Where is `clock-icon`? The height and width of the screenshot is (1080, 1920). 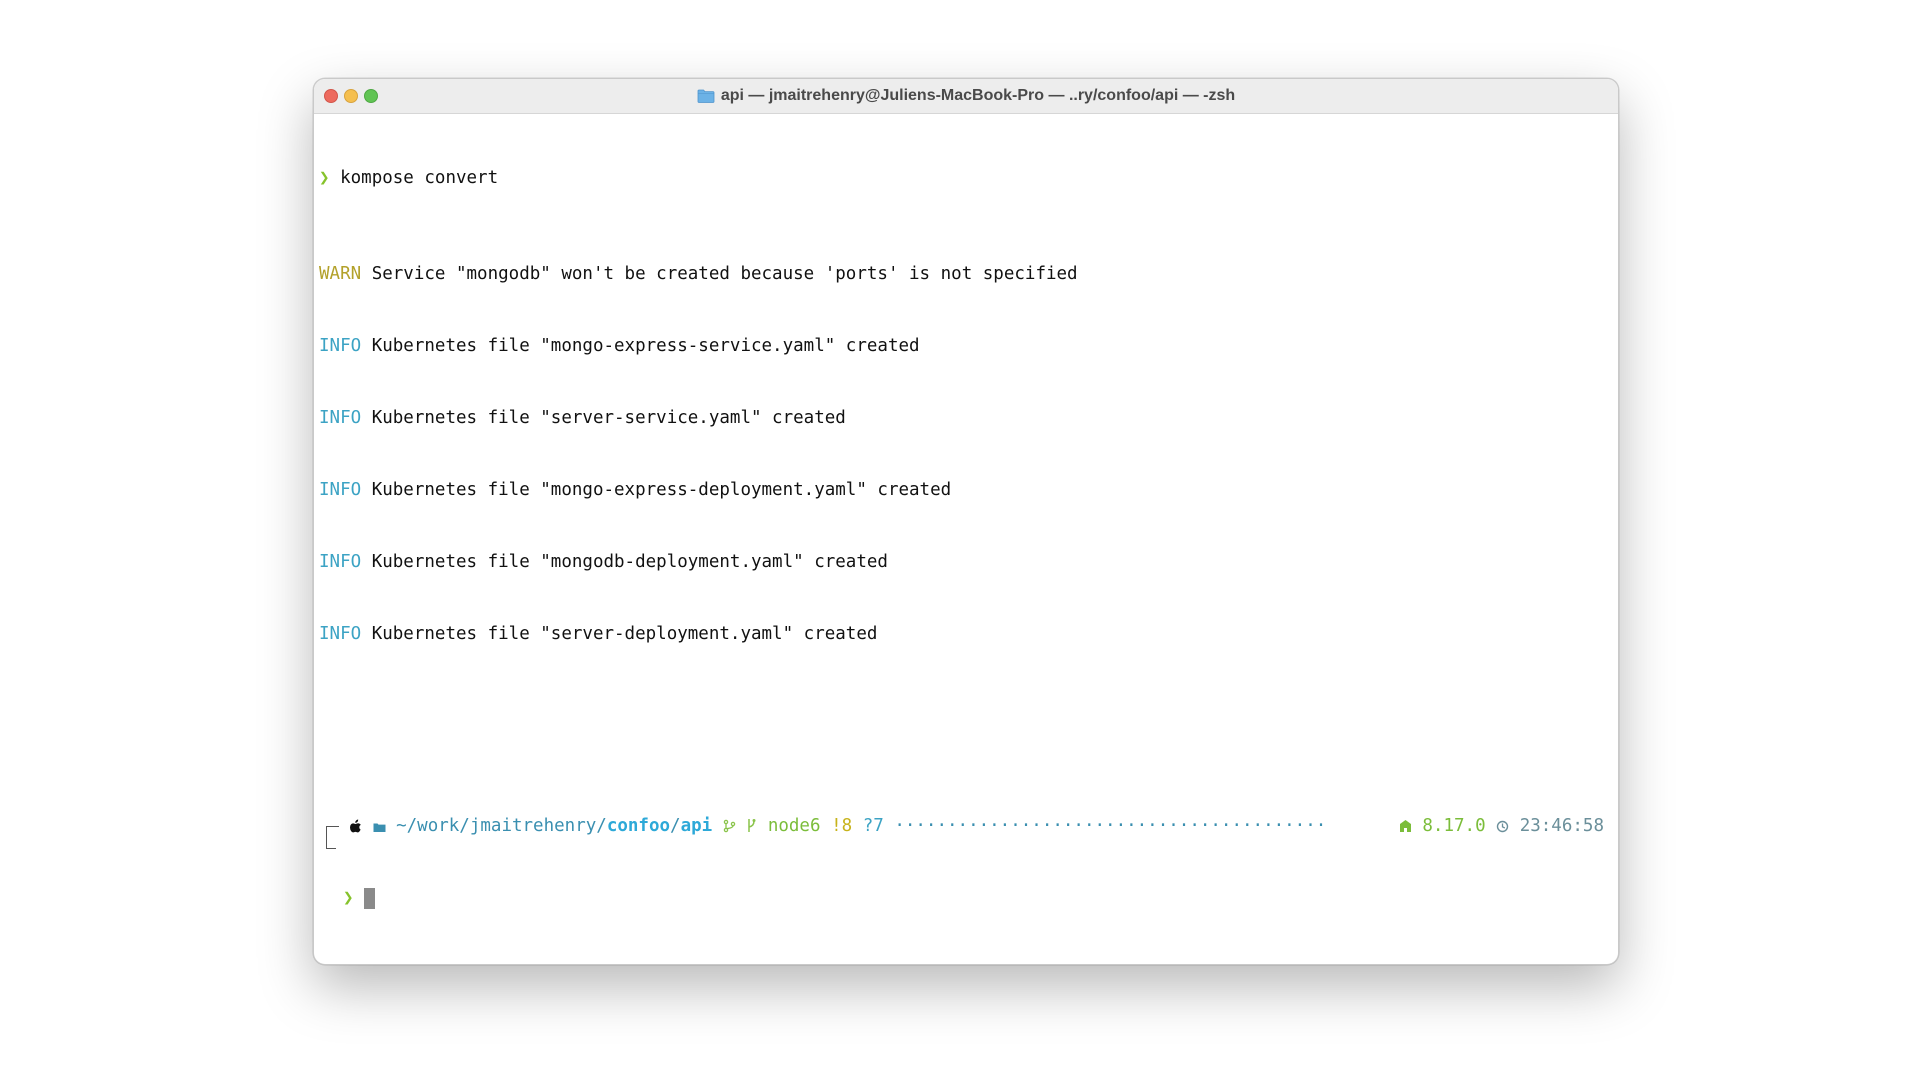
clock-icon is located at coordinates (1502, 828).